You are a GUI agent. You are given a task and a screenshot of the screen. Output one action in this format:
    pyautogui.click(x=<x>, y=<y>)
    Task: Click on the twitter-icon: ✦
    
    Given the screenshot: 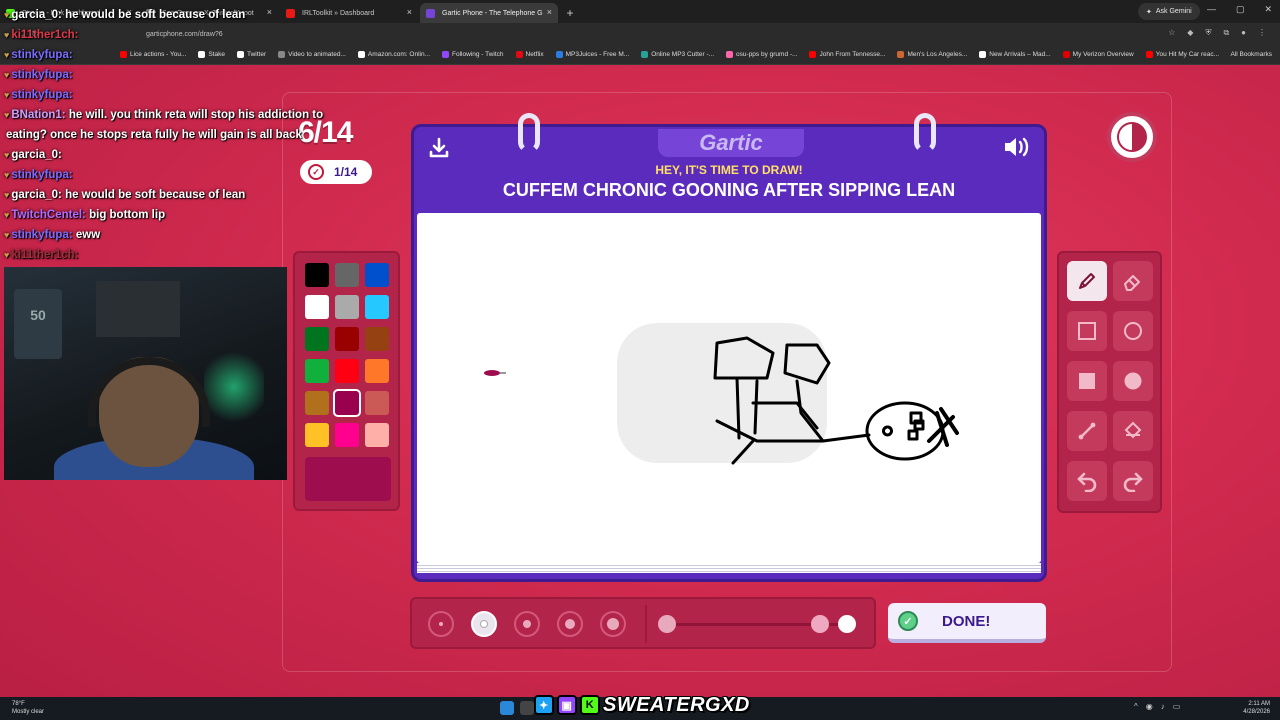 What is the action you would take?
    pyautogui.click(x=544, y=705)
    